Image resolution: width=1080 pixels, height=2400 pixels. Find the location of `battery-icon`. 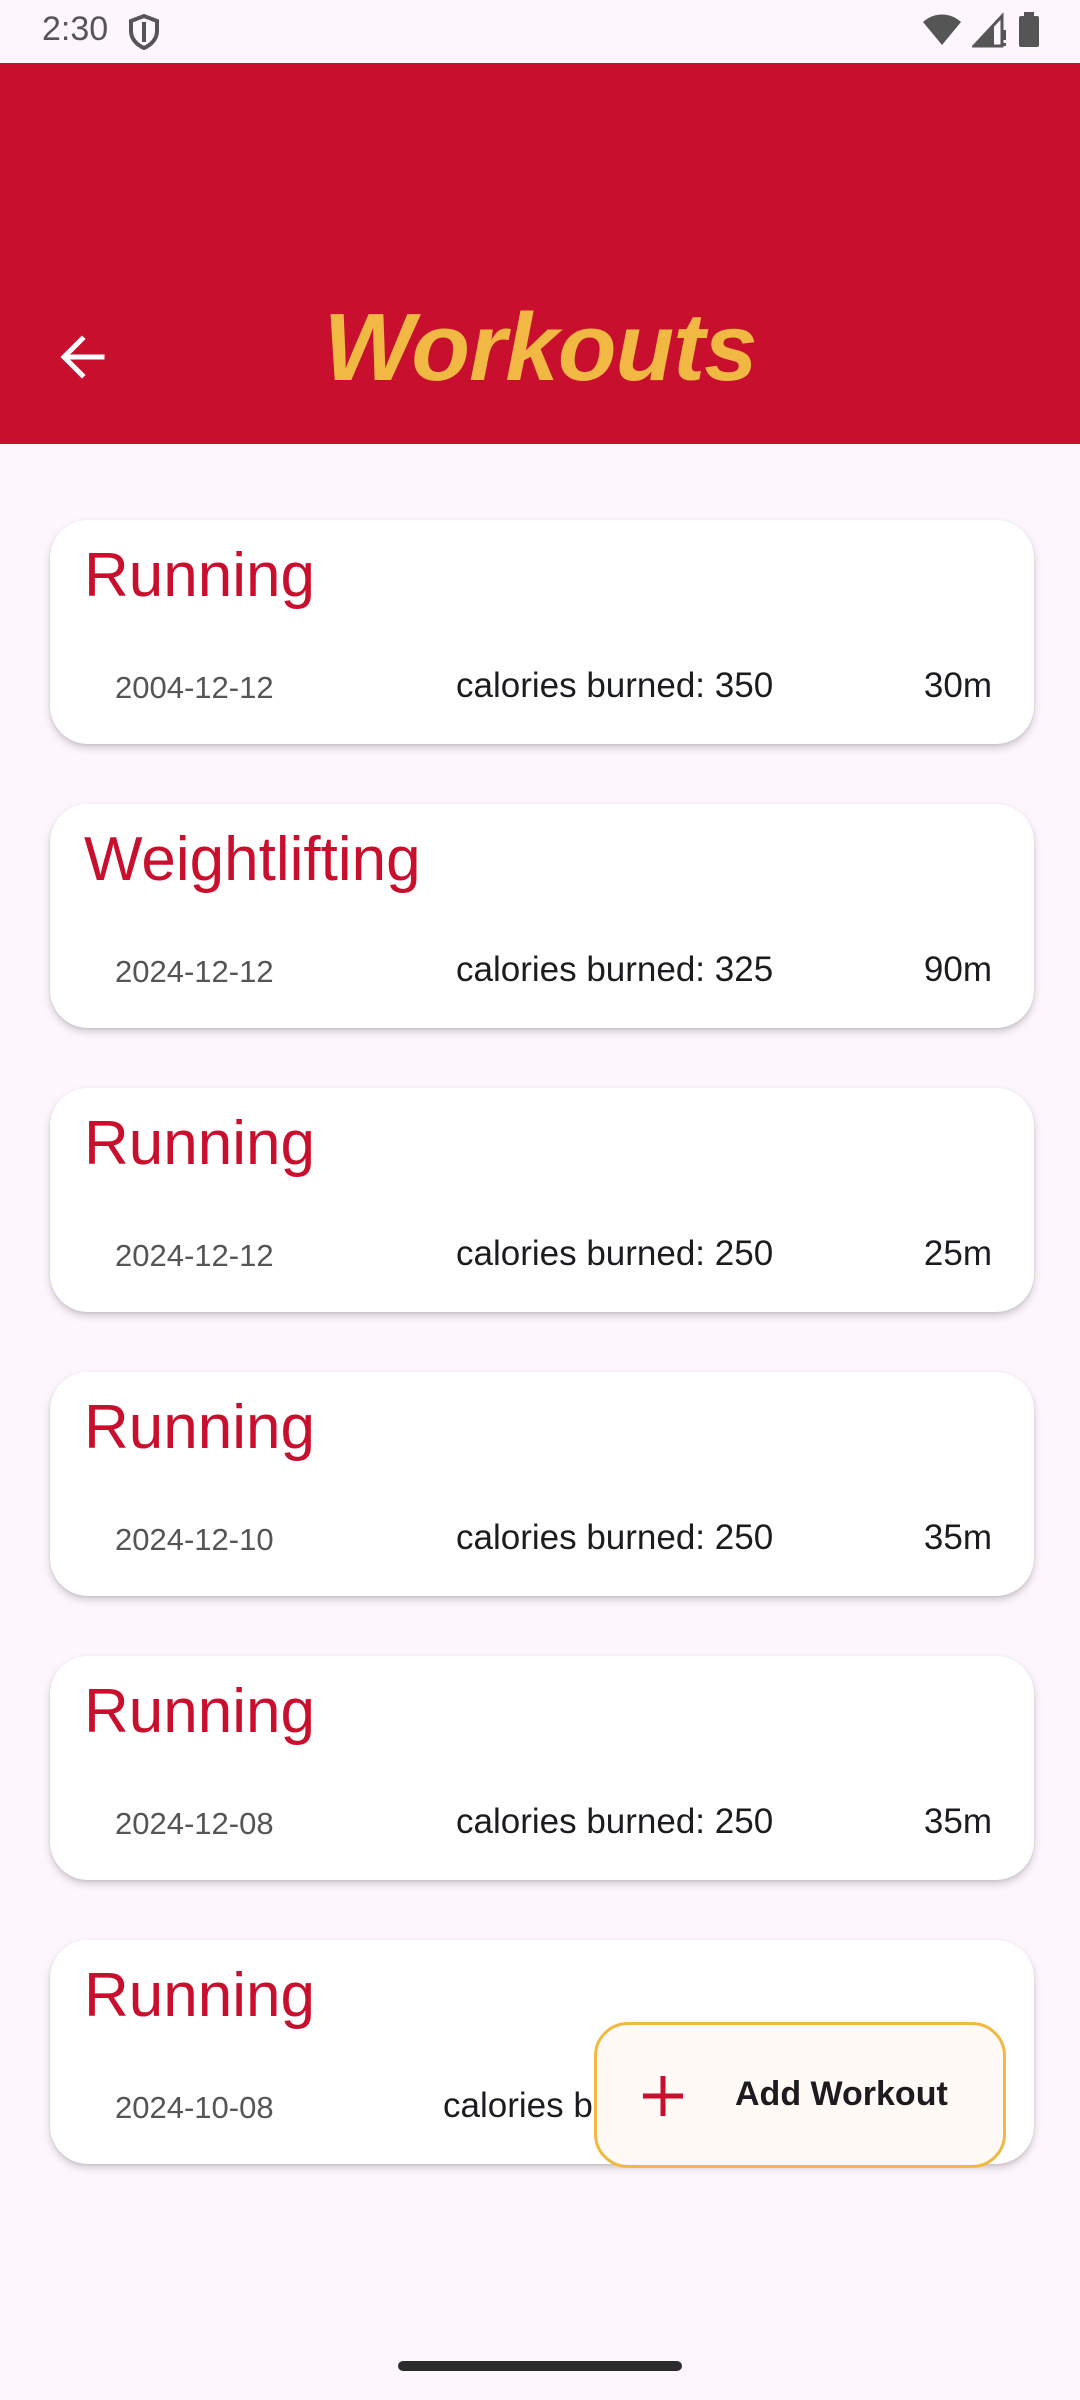

battery-icon is located at coordinates (1029, 32).